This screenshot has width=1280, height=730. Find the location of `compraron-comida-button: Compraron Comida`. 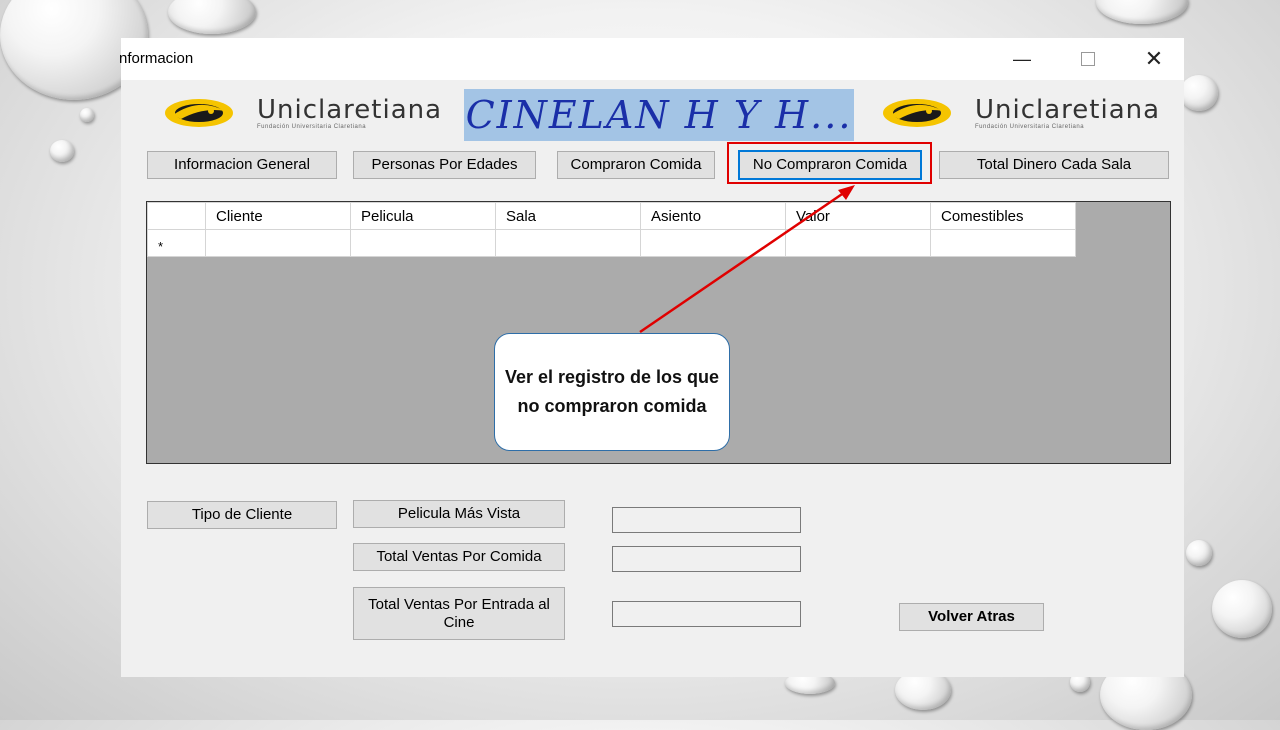

compraron-comida-button: Compraron Comida is located at coordinates (636, 165).